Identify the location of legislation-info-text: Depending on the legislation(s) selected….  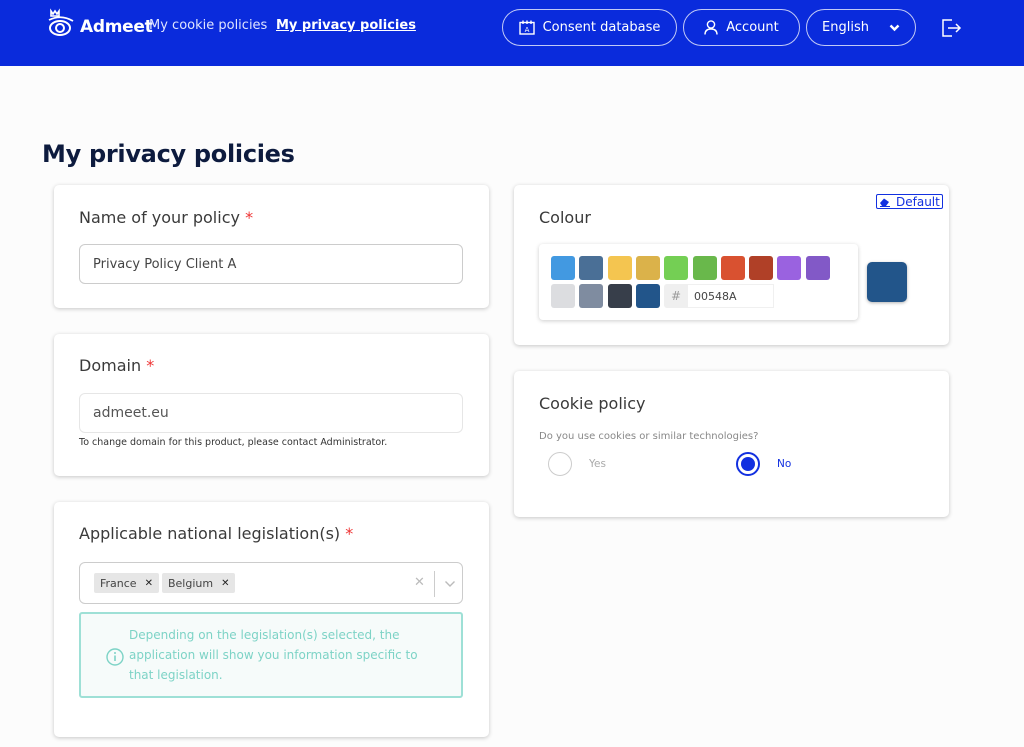
(273, 655).